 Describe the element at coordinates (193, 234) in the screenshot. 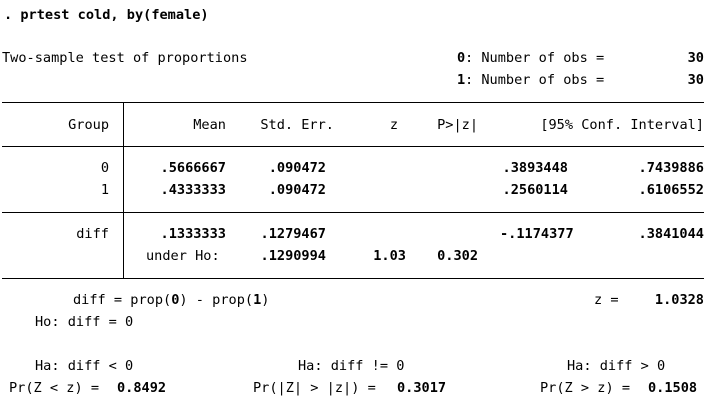

I see `diff-mean: .1333333` at that location.